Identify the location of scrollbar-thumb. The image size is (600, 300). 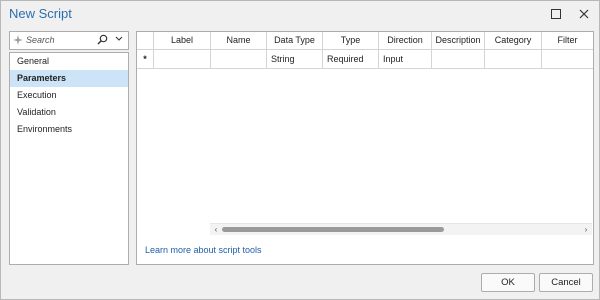
(333, 229).